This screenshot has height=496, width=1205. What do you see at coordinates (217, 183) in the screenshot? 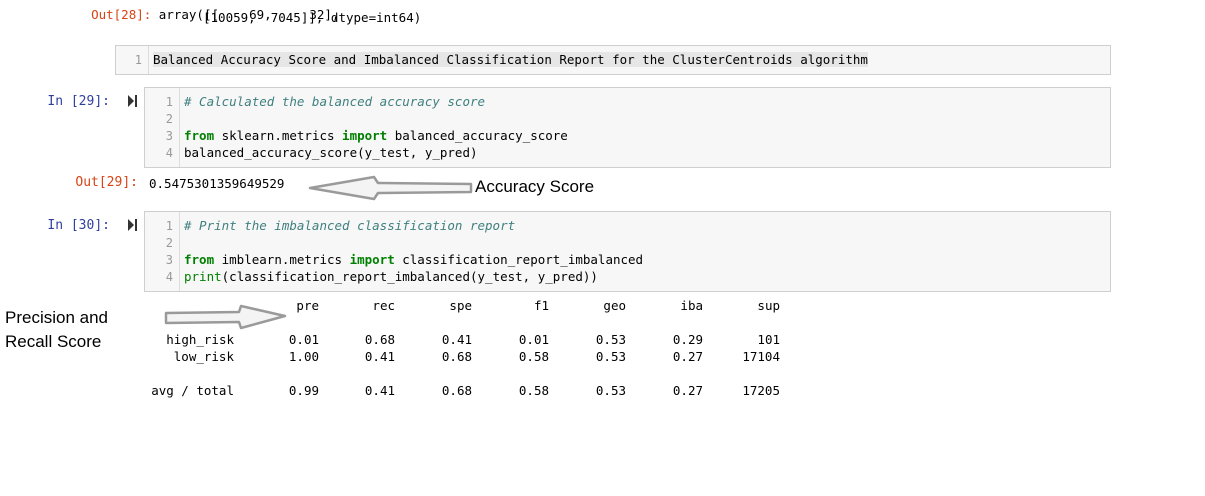
I see `accuracy-score-output: 0.5475301359649529` at bounding box center [217, 183].